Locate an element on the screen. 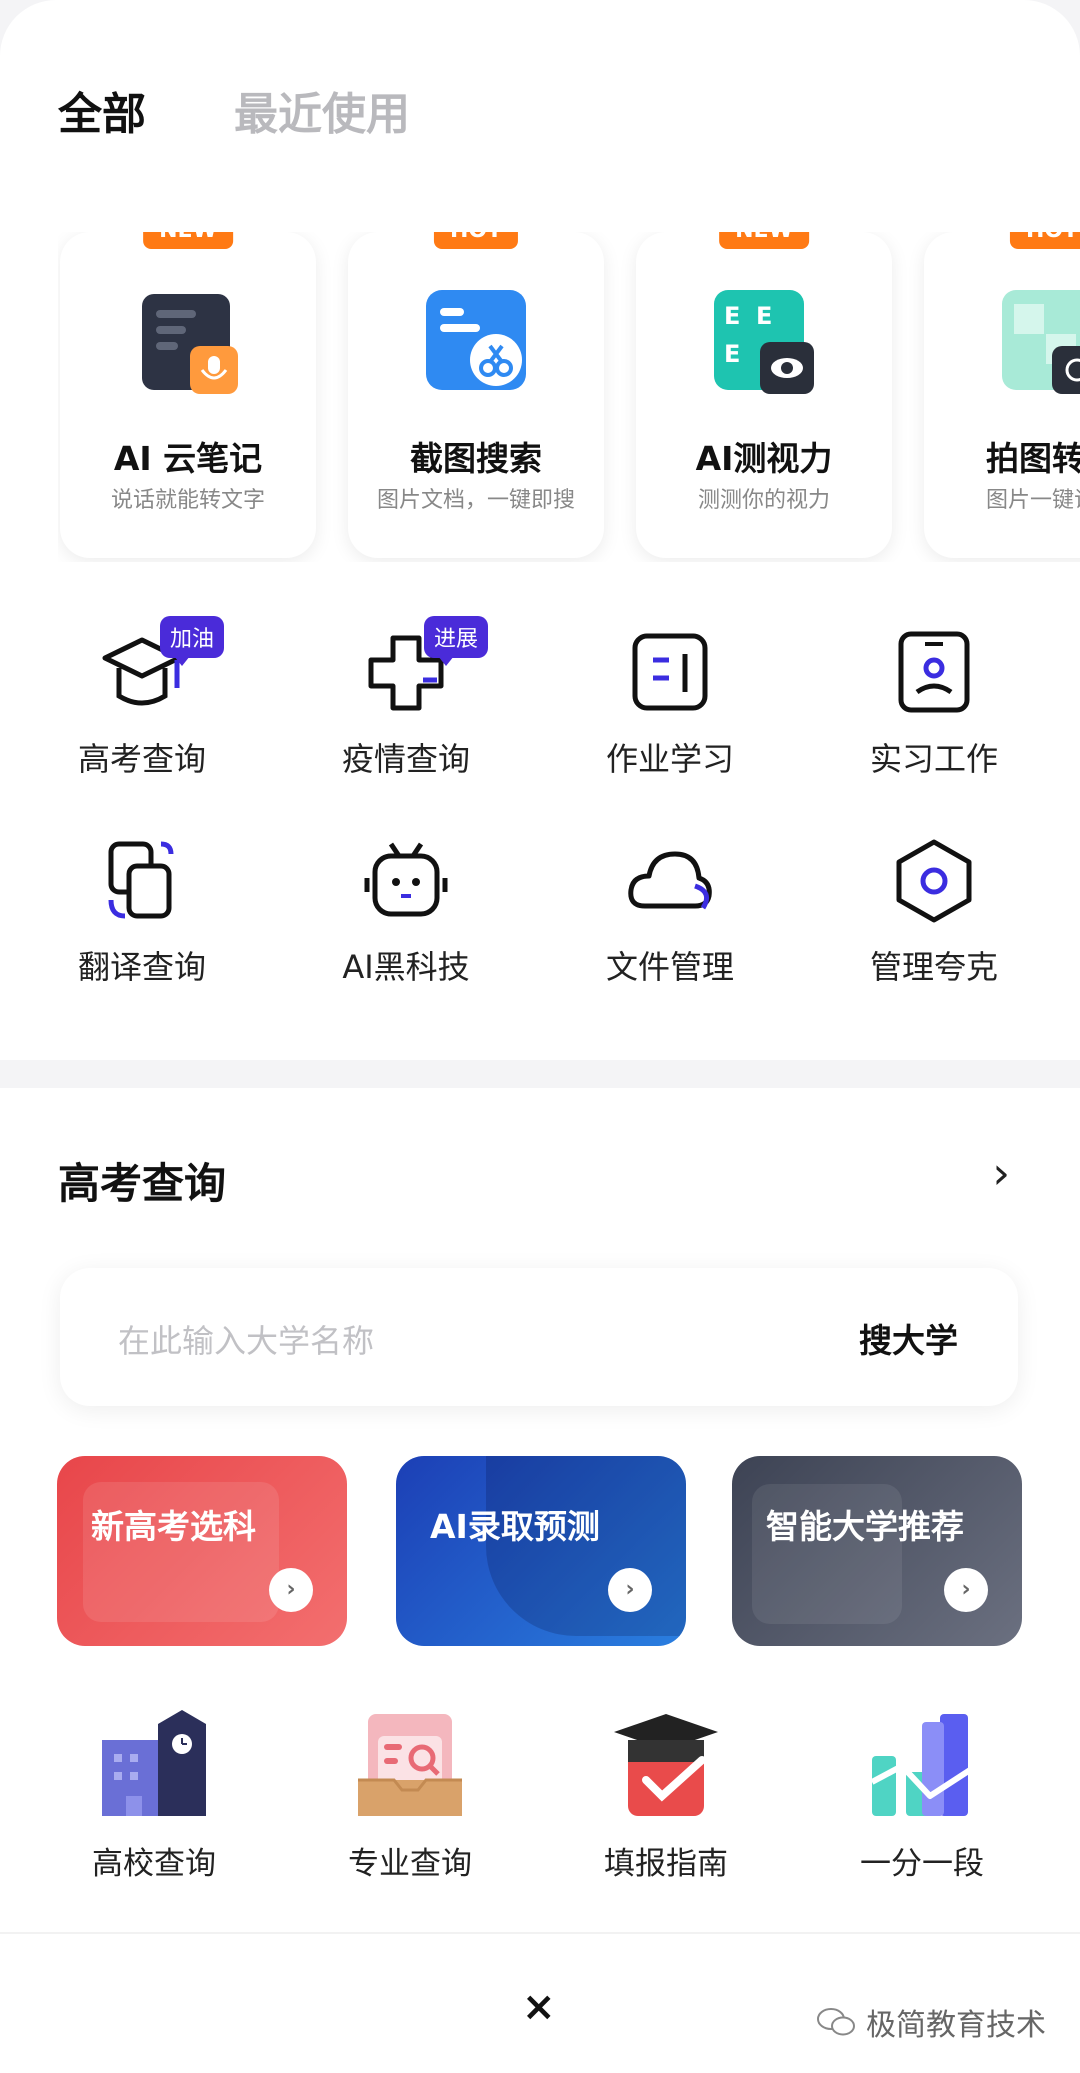  grid-item-ai-tech: AI黑科技 is located at coordinates (406, 913).